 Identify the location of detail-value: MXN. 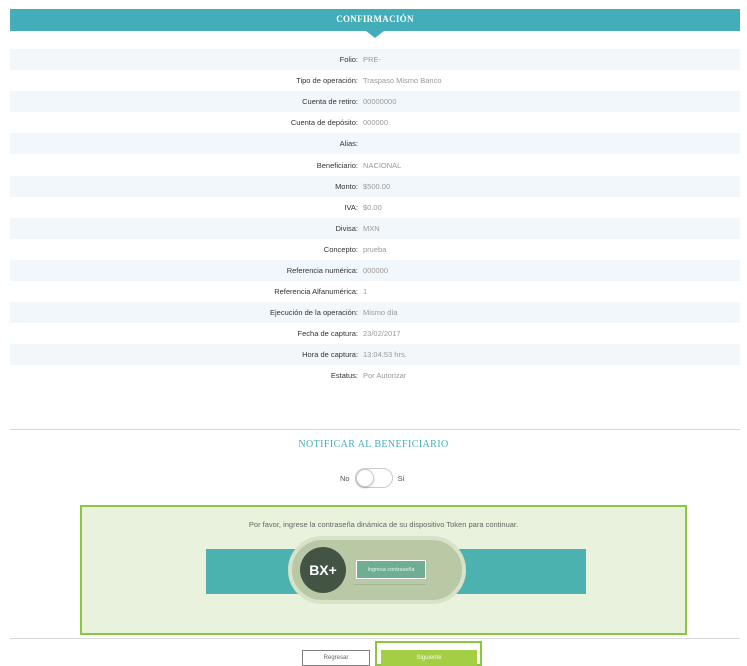
(371, 228).